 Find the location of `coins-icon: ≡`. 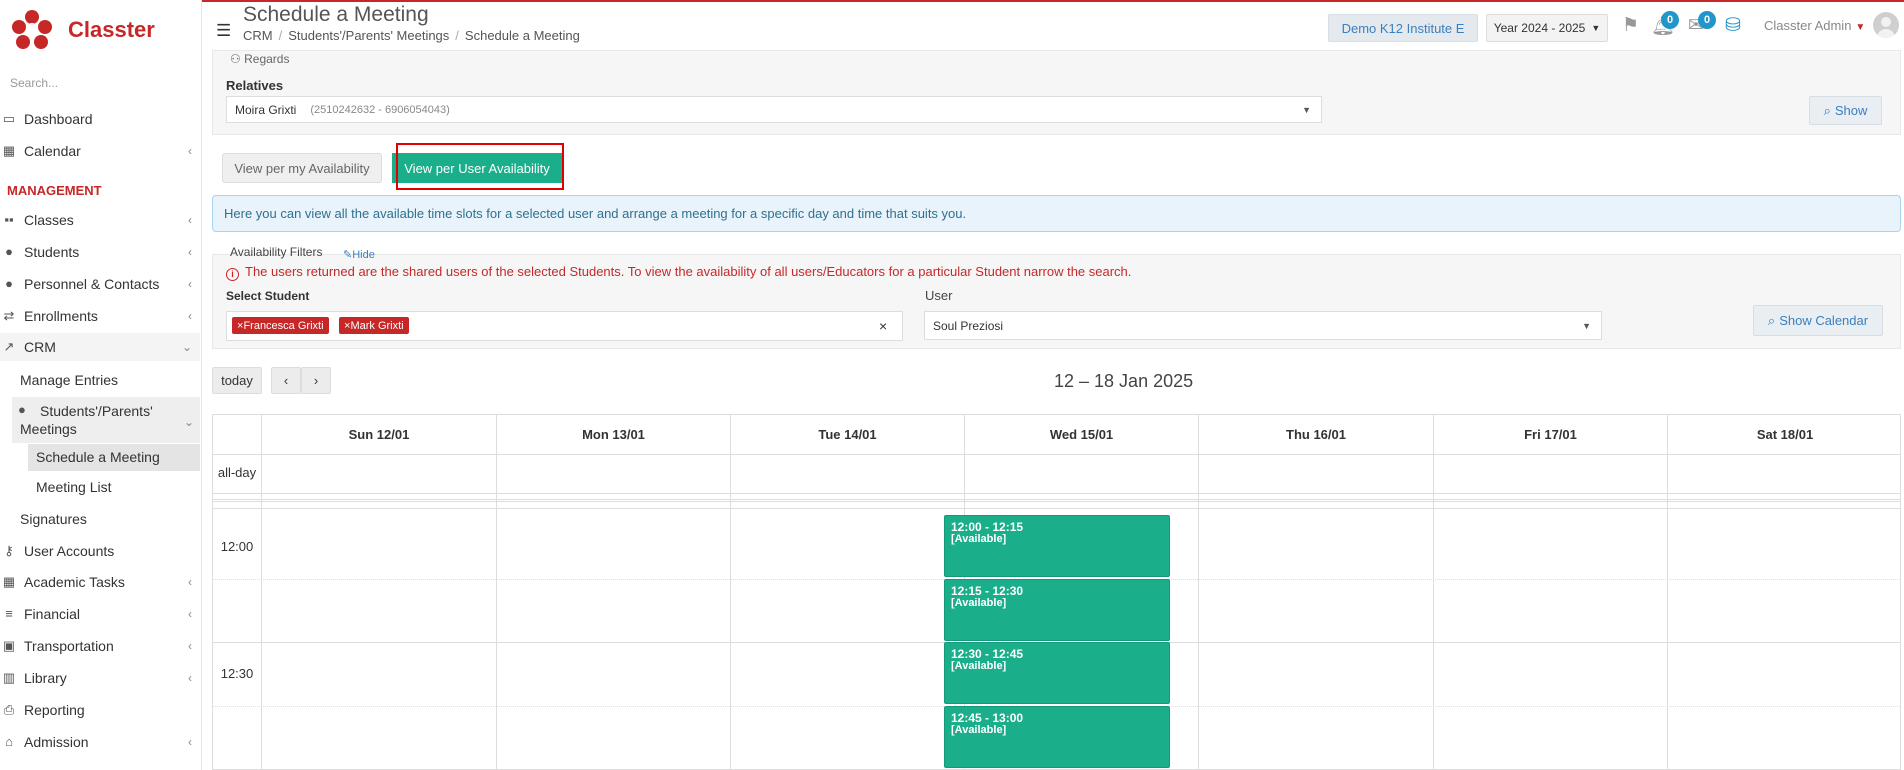

coins-icon: ≡ is located at coordinates (9, 613).